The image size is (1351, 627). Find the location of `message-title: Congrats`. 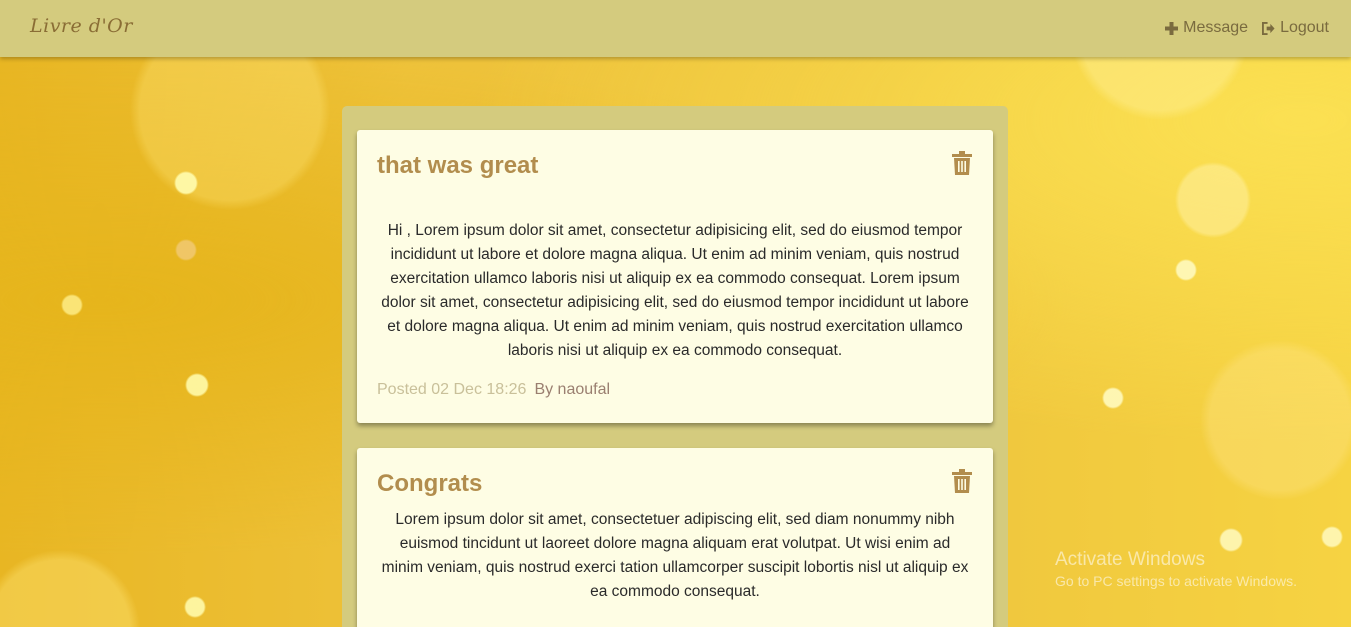

message-title: Congrats is located at coordinates (430, 483).